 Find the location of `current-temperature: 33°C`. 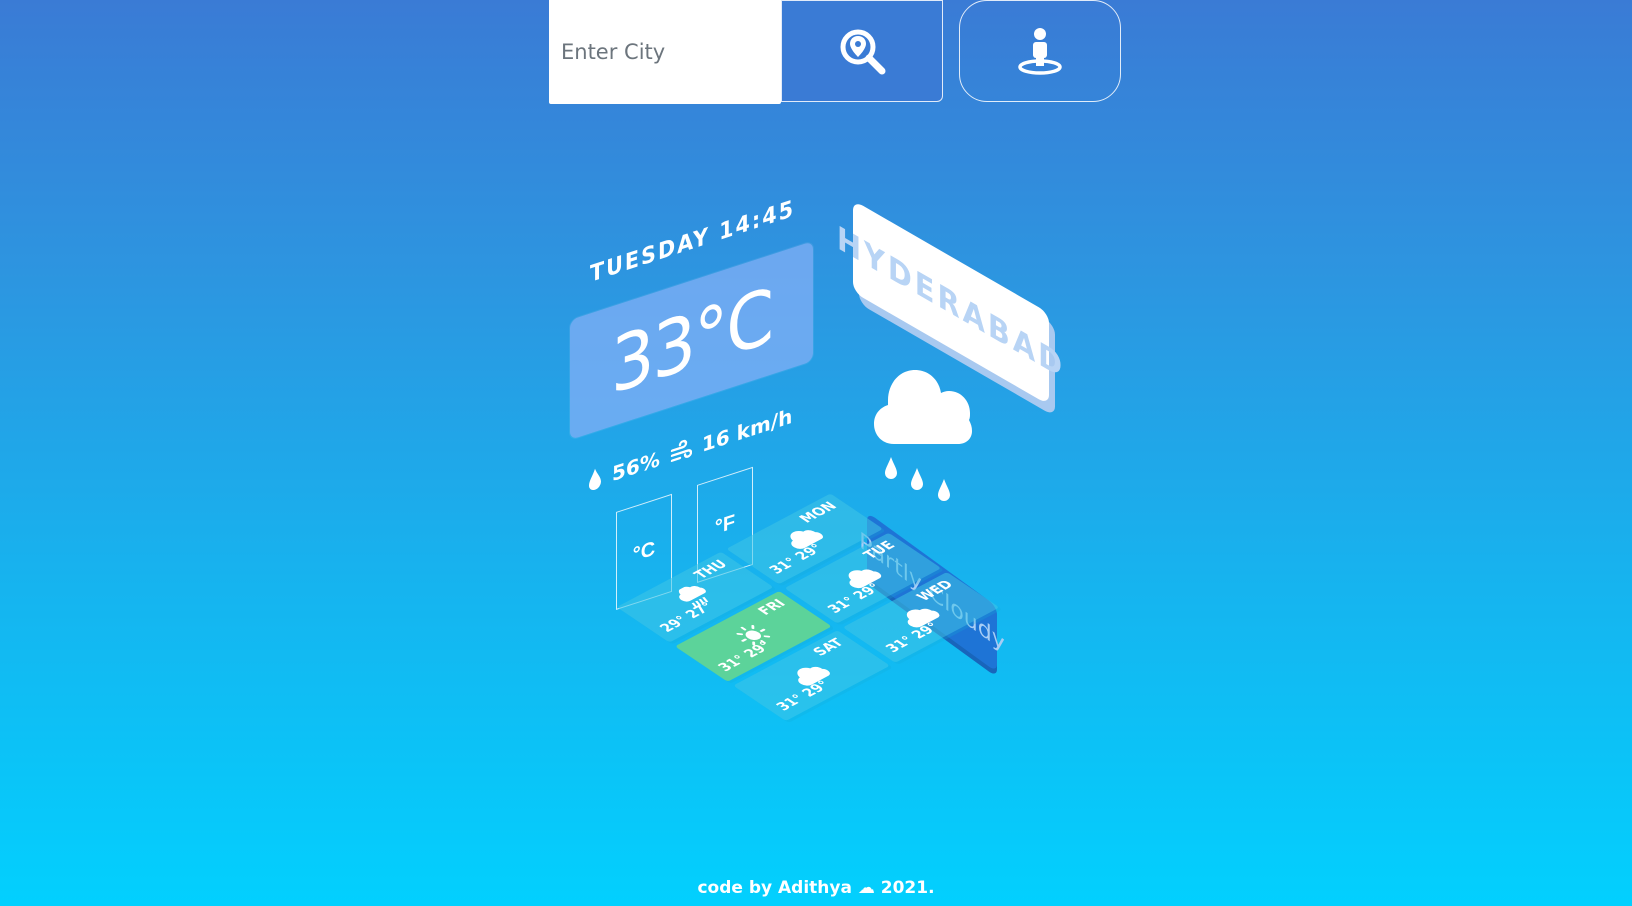

current-temperature: 33°C is located at coordinates (691, 340).